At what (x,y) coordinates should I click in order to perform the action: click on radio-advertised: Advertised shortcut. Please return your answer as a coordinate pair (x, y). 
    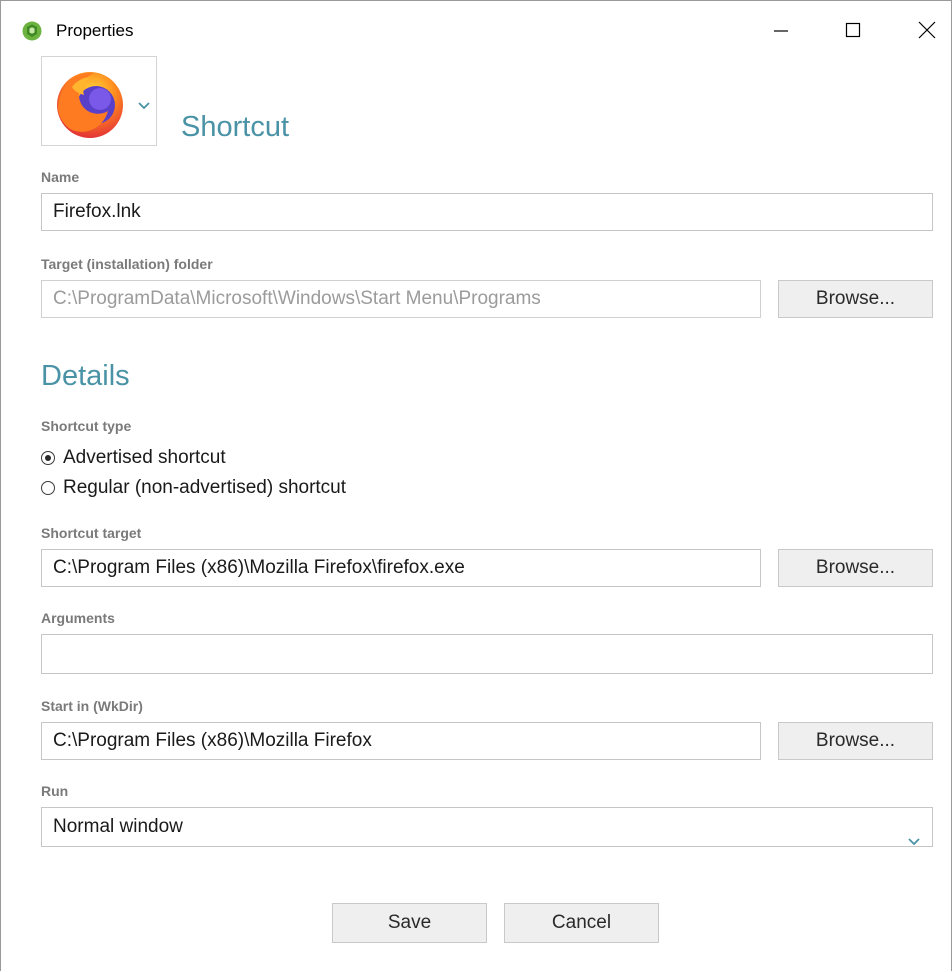
    Looking at the image, I should click on (133, 458).